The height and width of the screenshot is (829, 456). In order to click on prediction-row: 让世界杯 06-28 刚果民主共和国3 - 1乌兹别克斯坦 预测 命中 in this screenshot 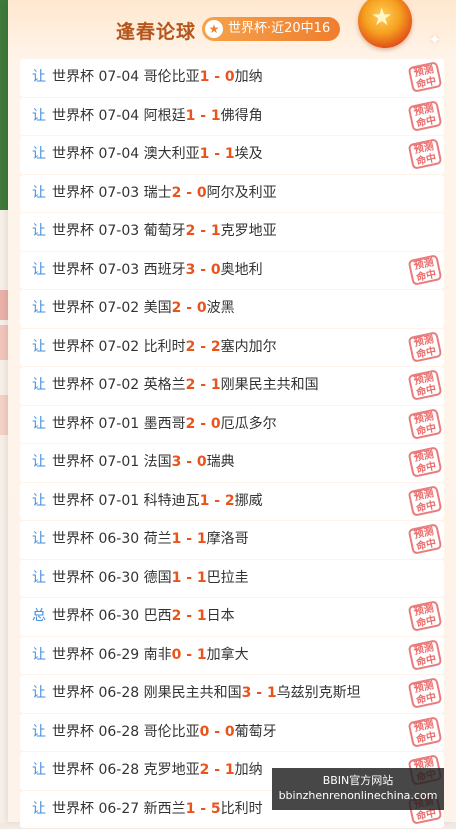, I will do `click(232, 694)`.